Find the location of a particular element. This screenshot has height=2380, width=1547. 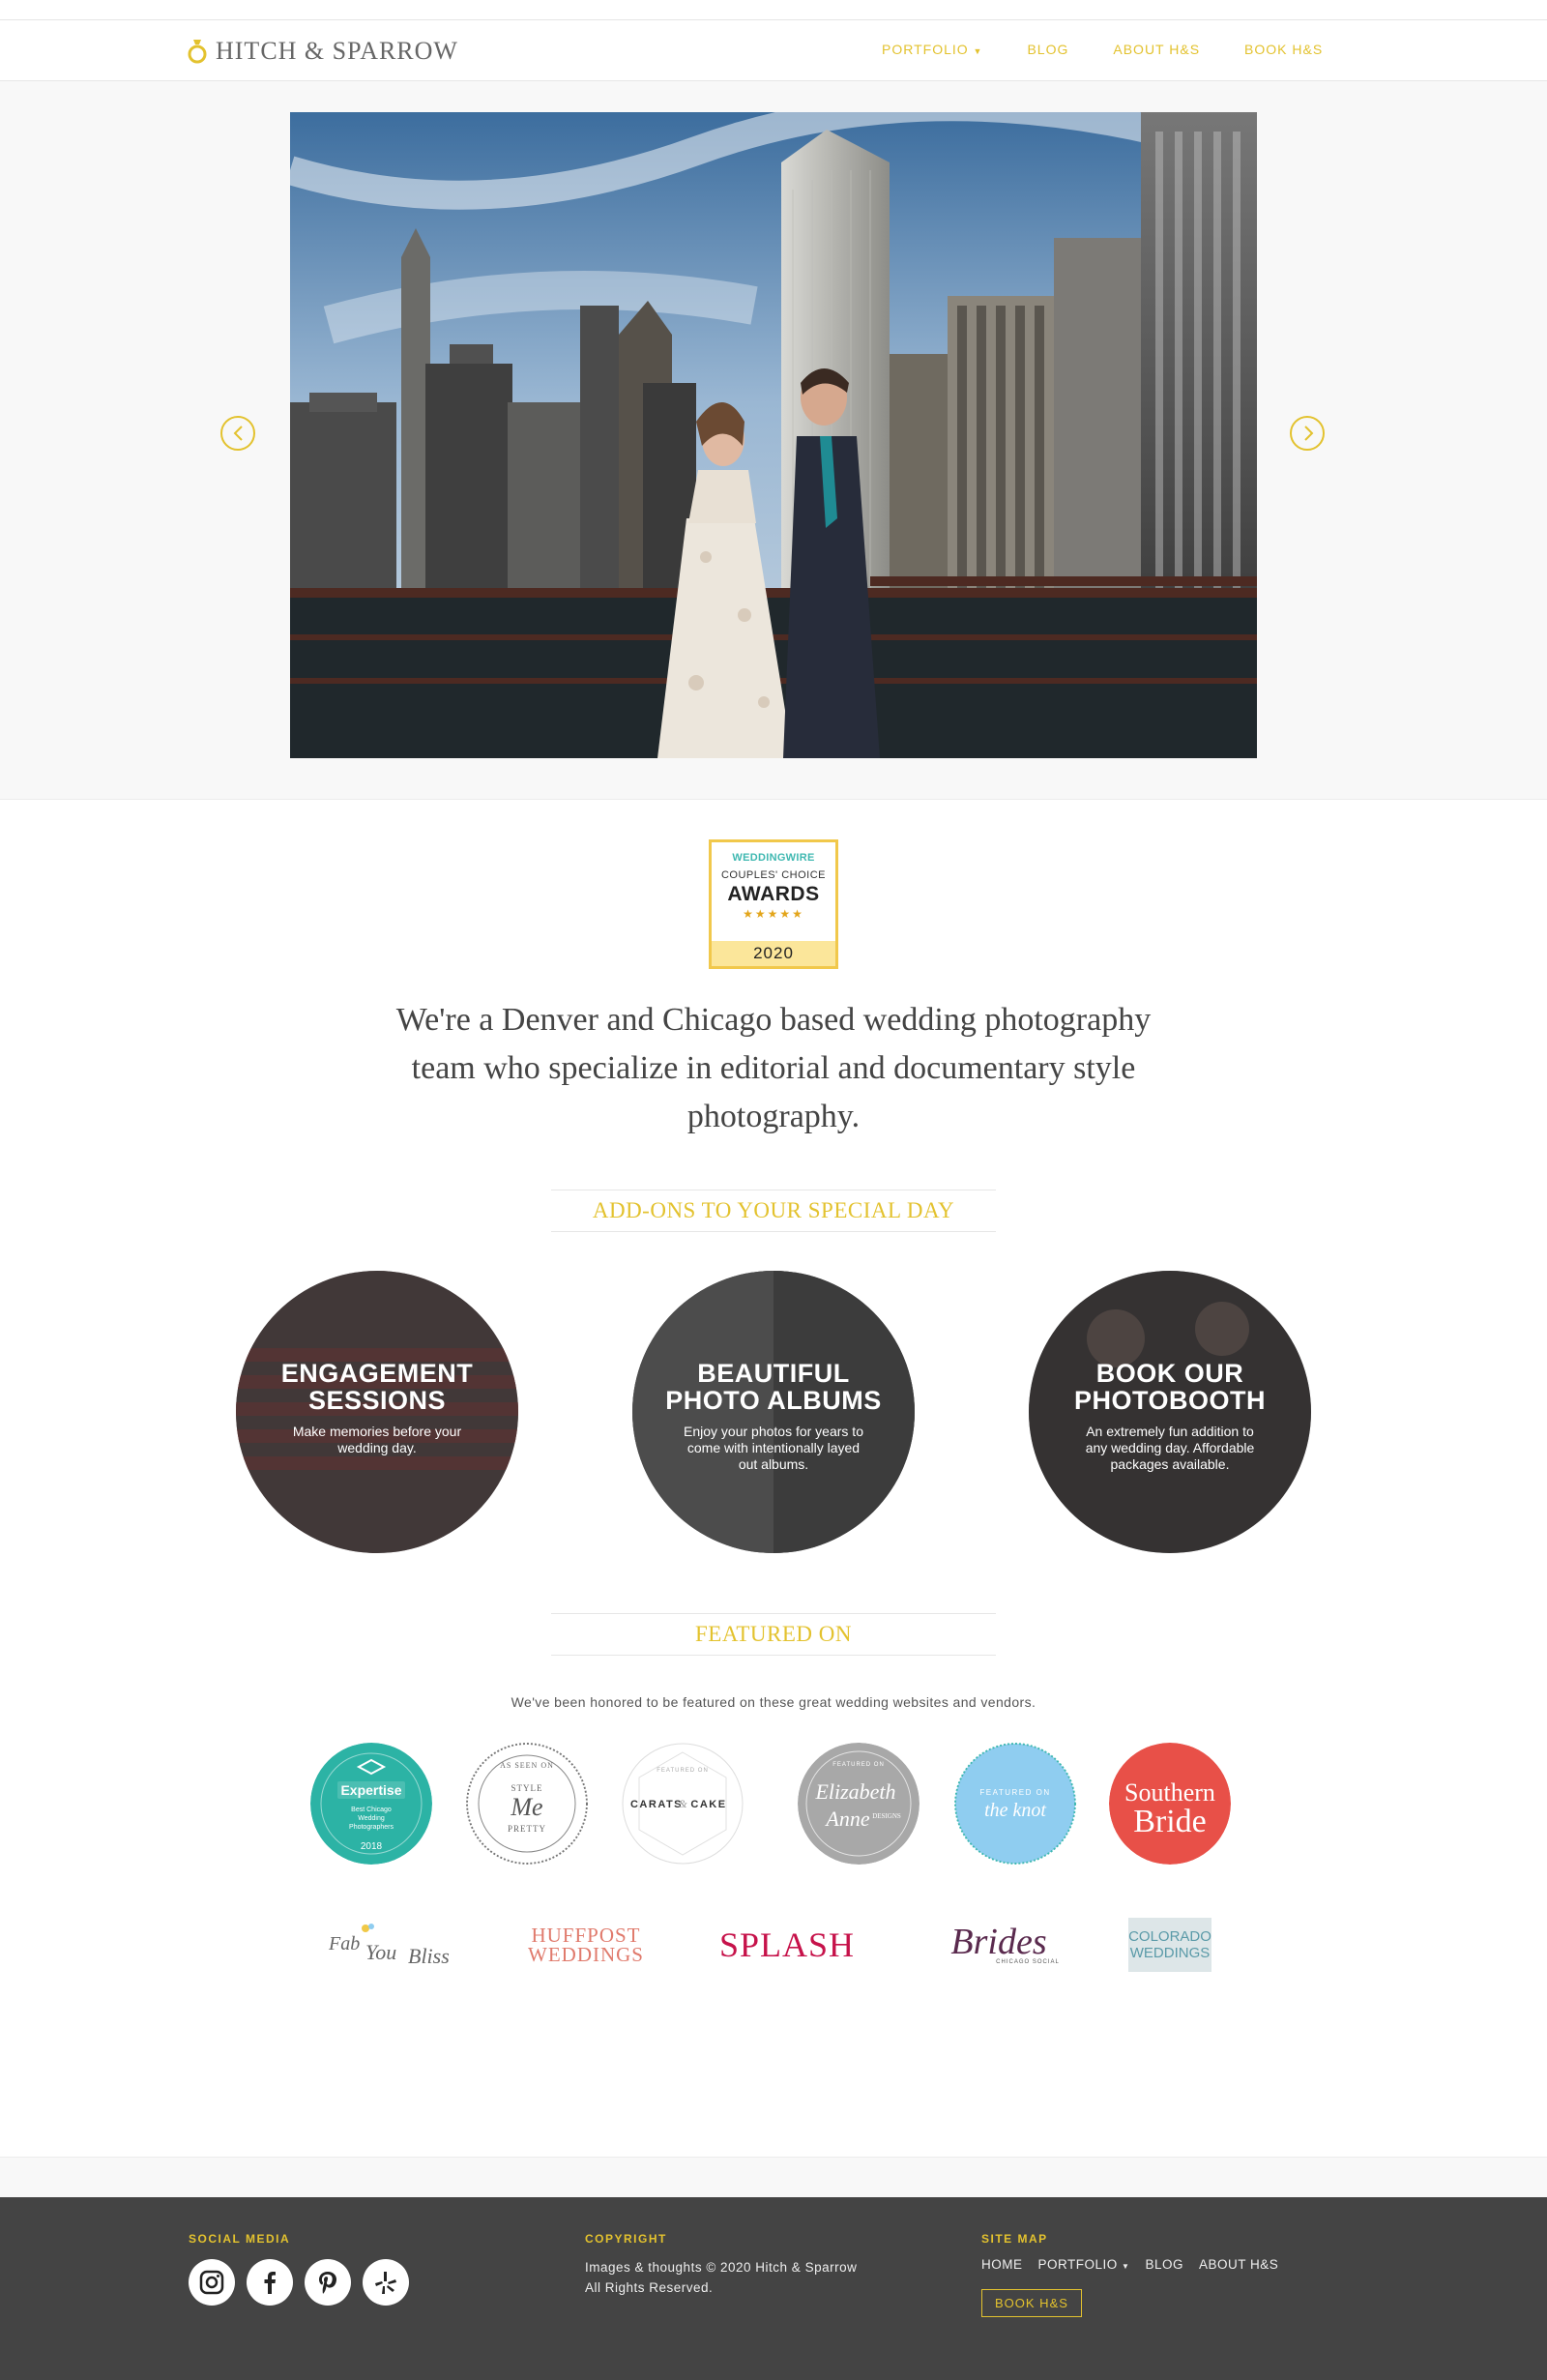

vendor-brides-small: CHICAGO SOCIAL is located at coordinates (1028, 1962).